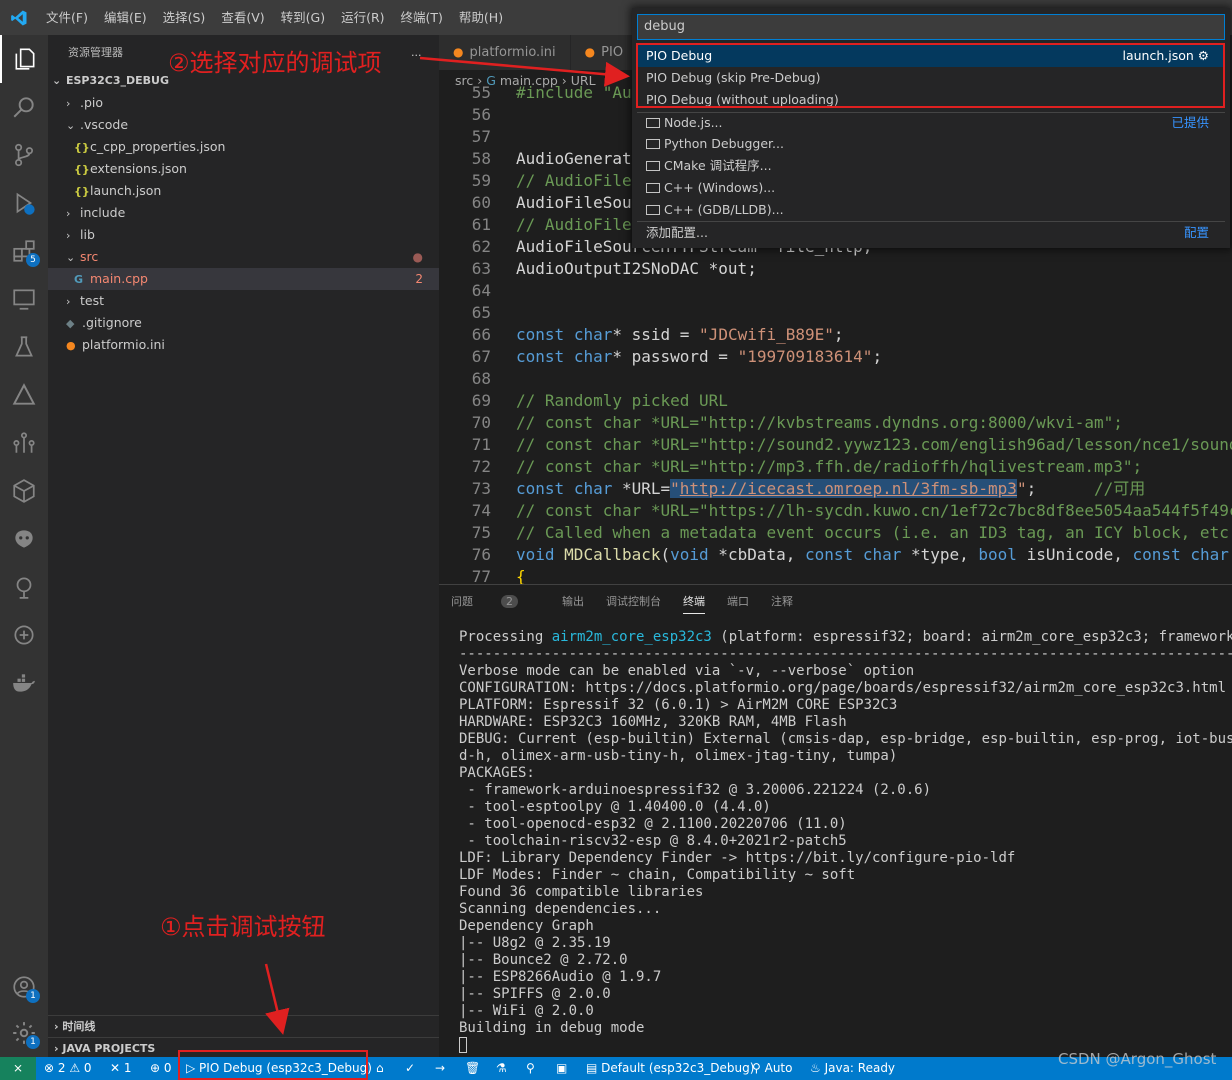 The width and height of the screenshot is (1232, 1080). What do you see at coordinates (524, 71) in the screenshot?
I see `arrow-to-debug-items` at bounding box center [524, 71].